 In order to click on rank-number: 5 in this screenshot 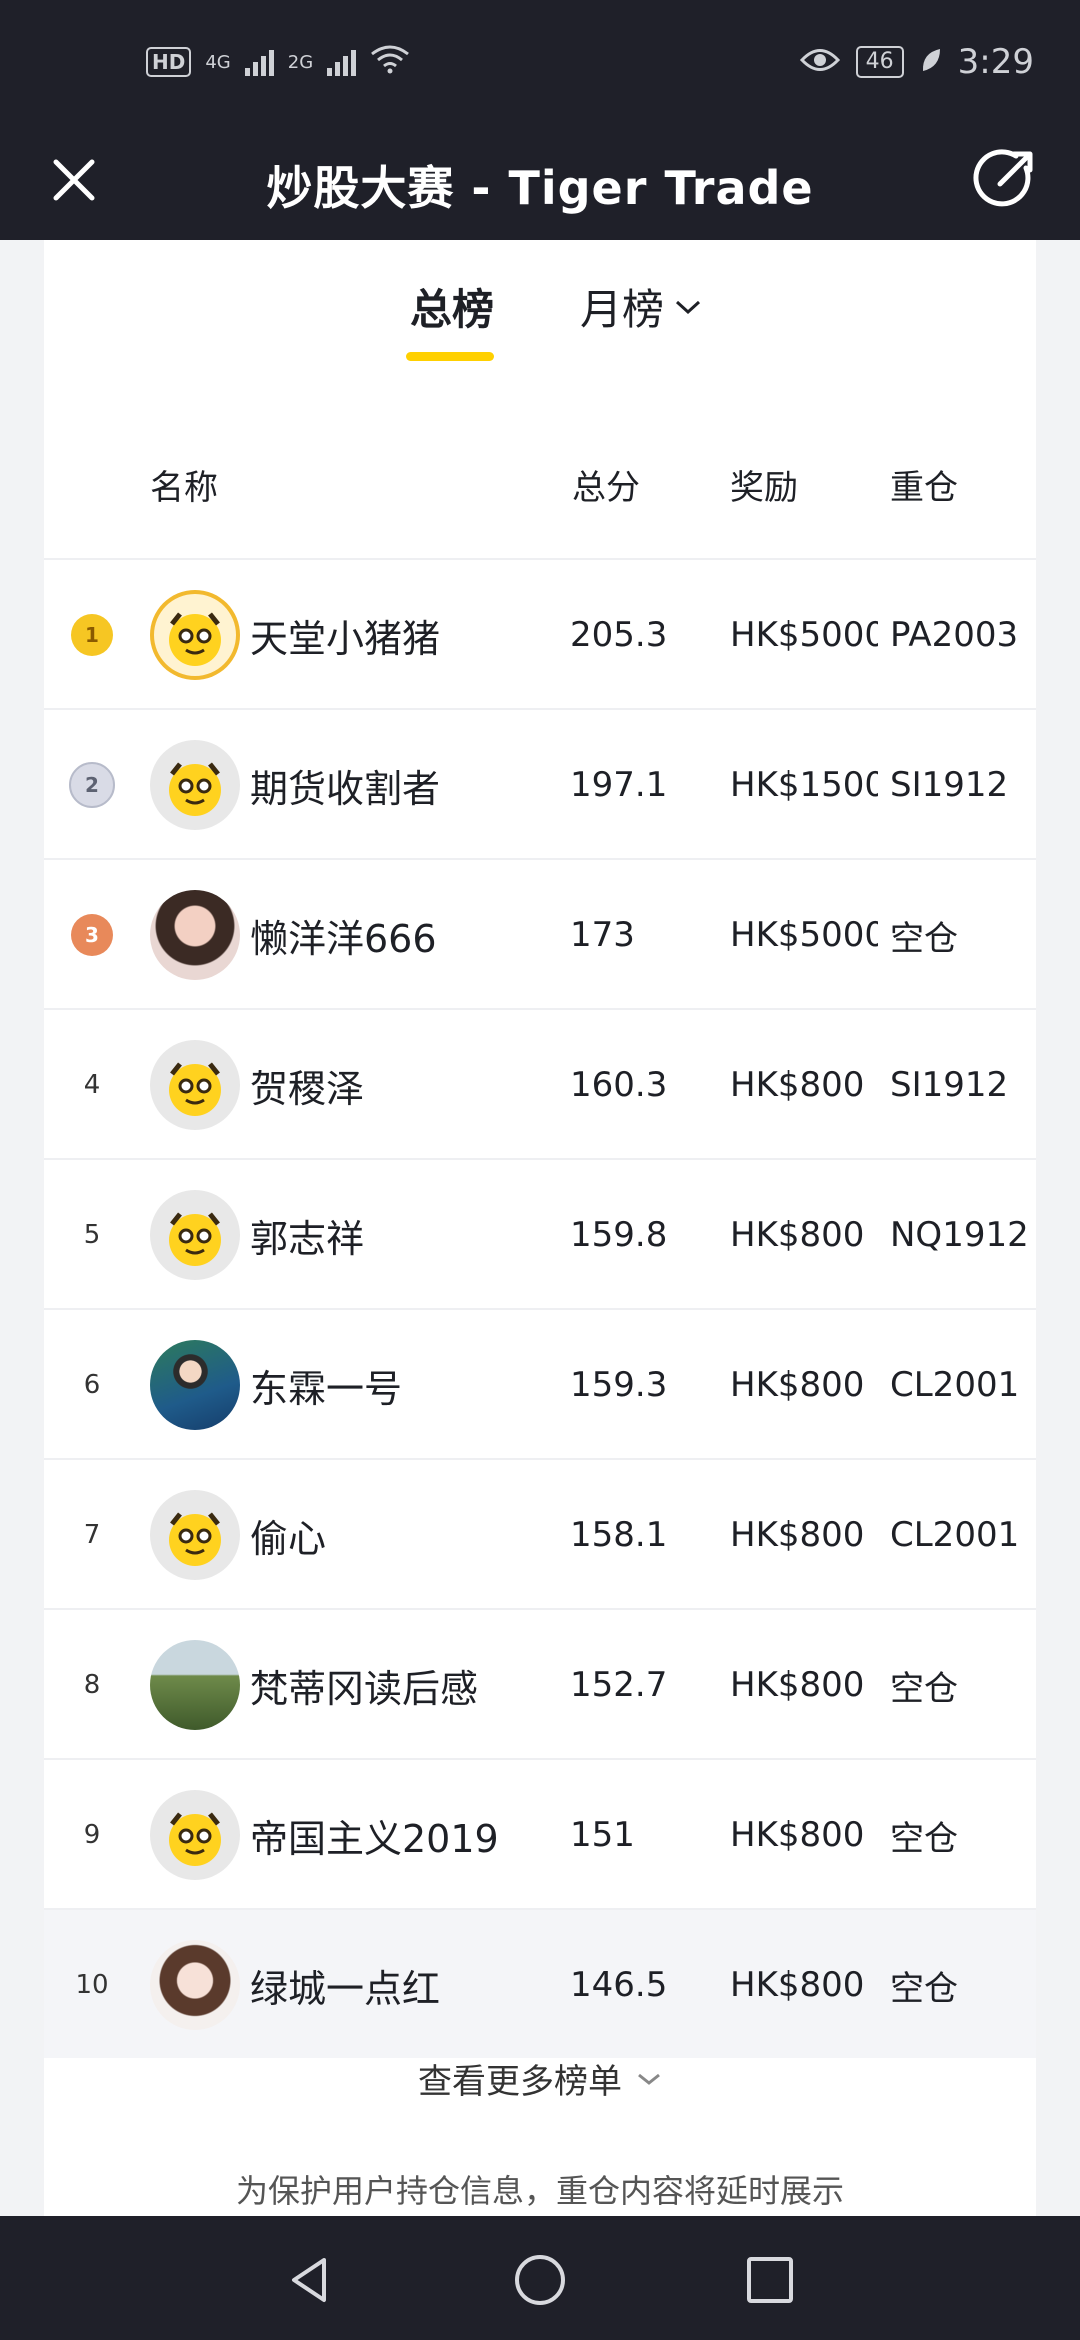, I will do `click(92, 1235)`.